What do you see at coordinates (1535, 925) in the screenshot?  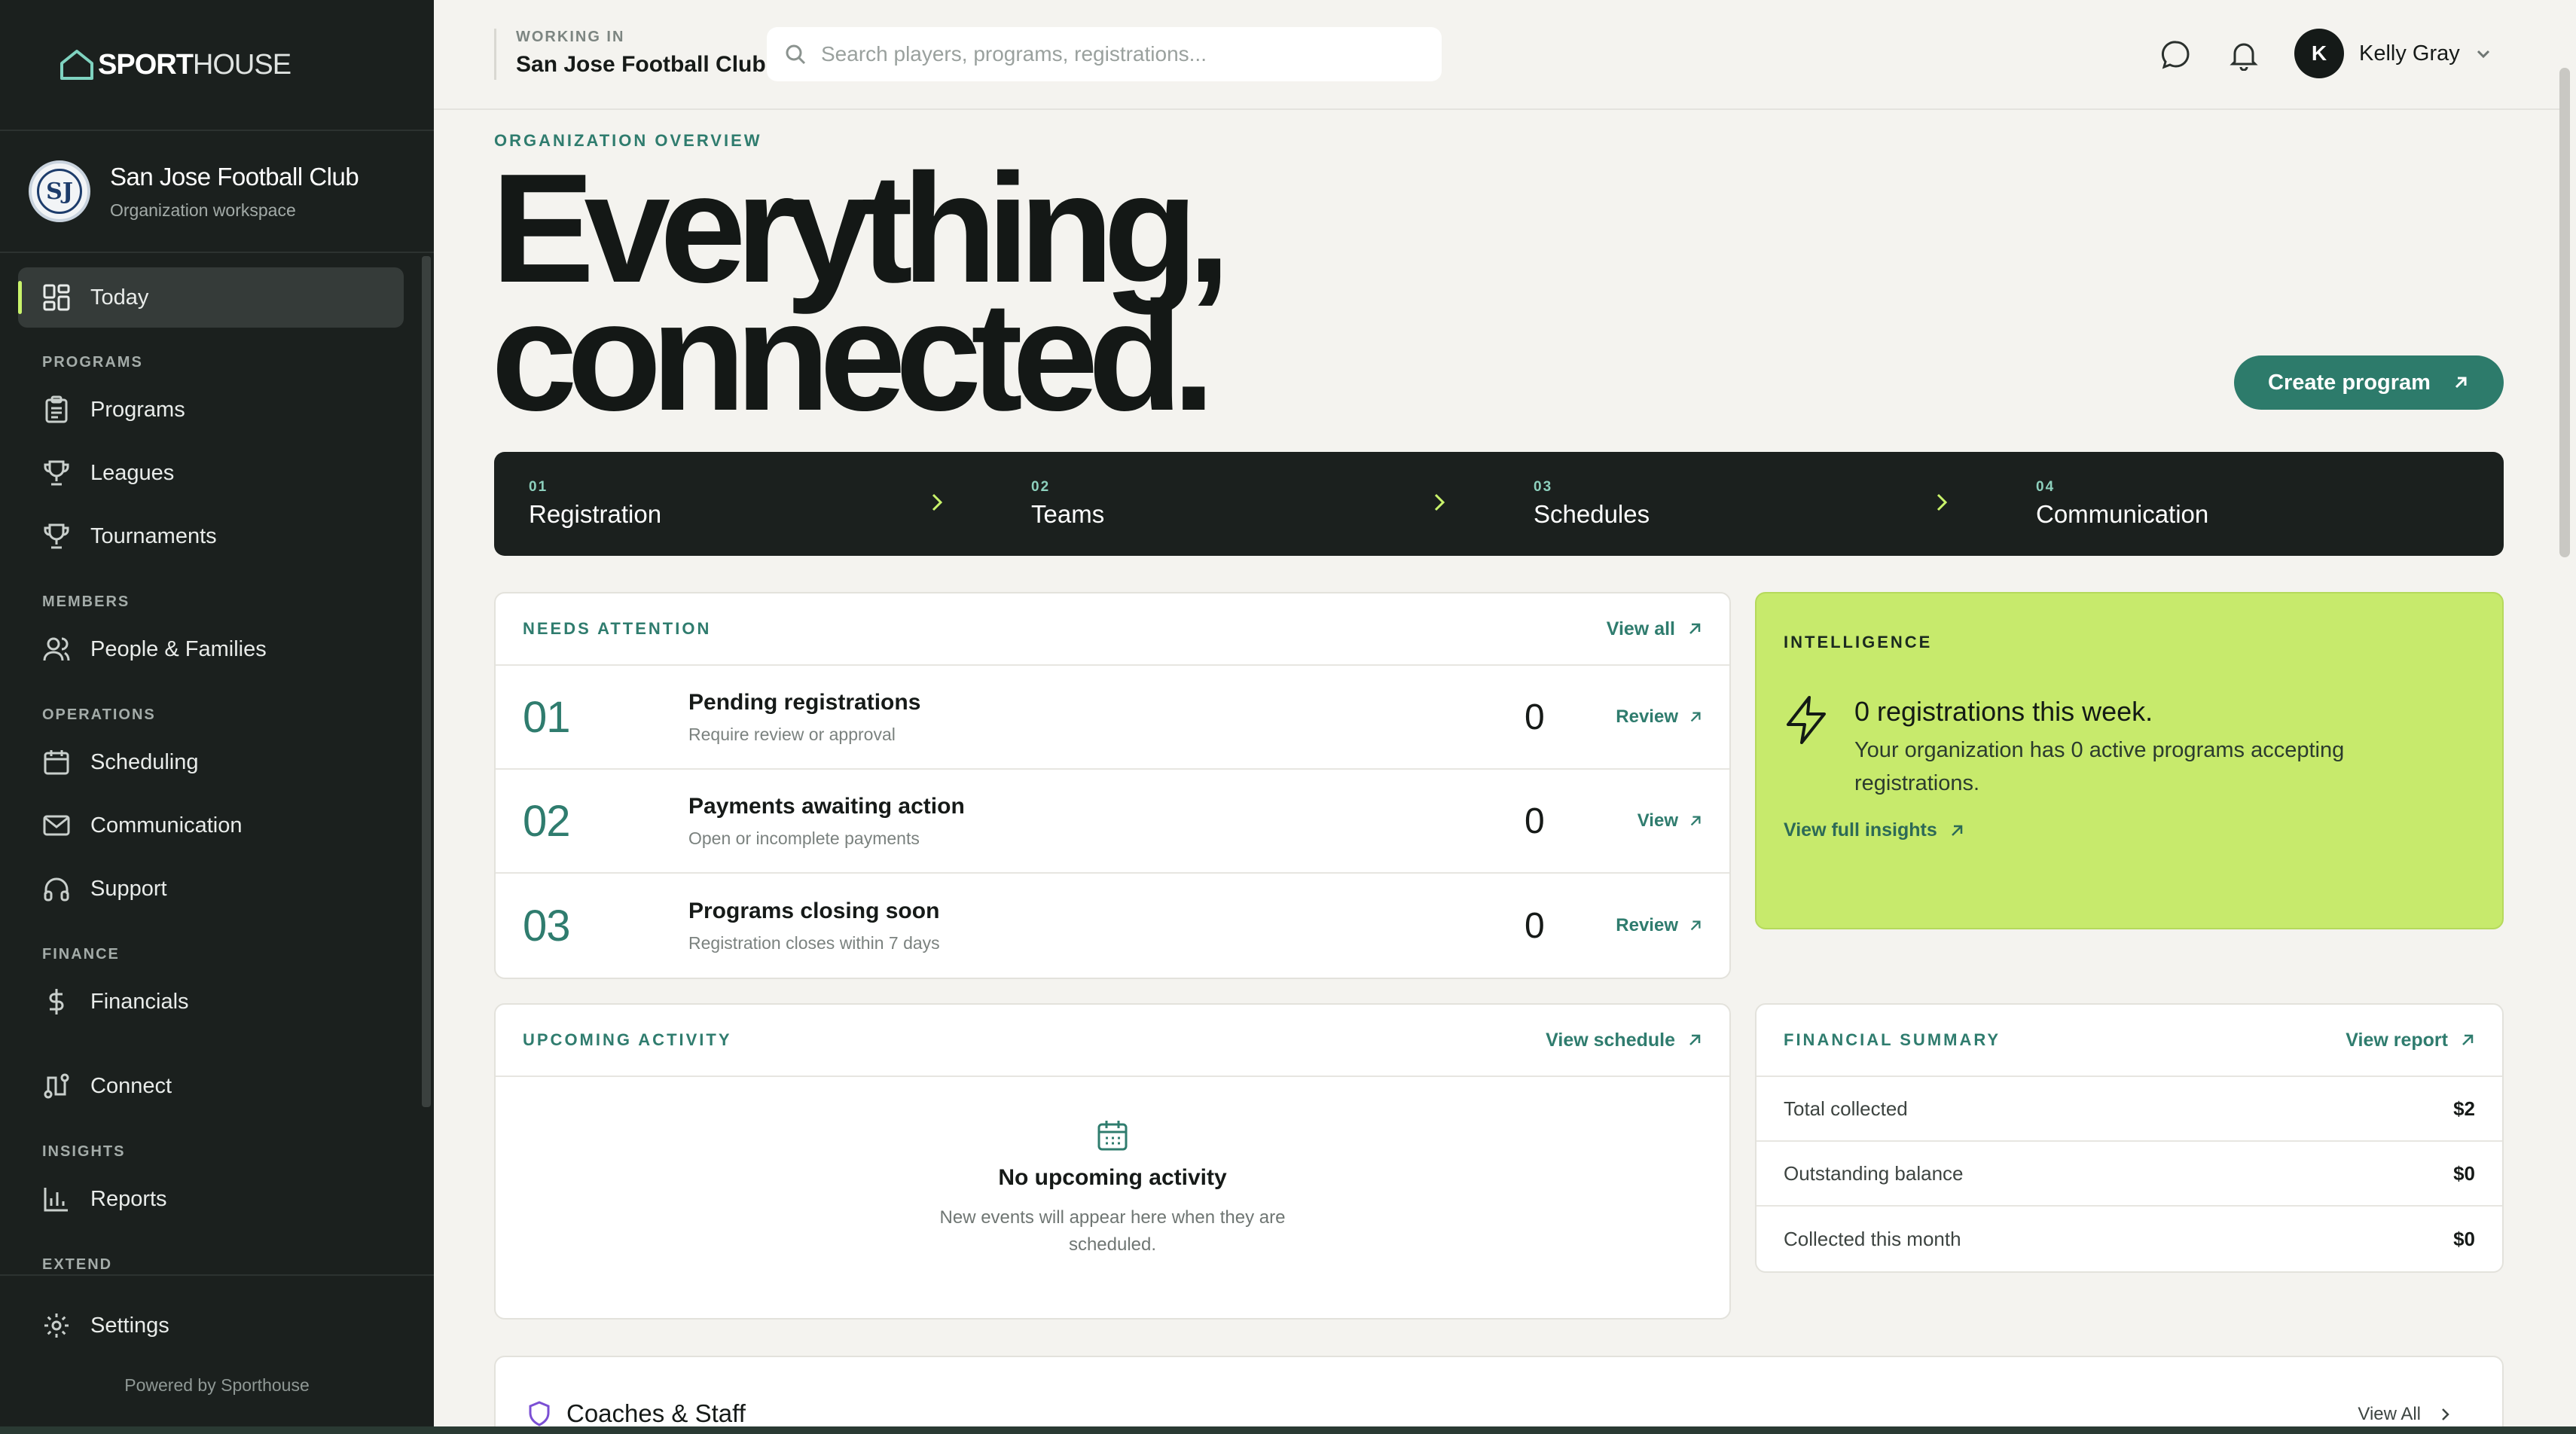 I see `row-count: 0` at bounding box center [1535, 925].